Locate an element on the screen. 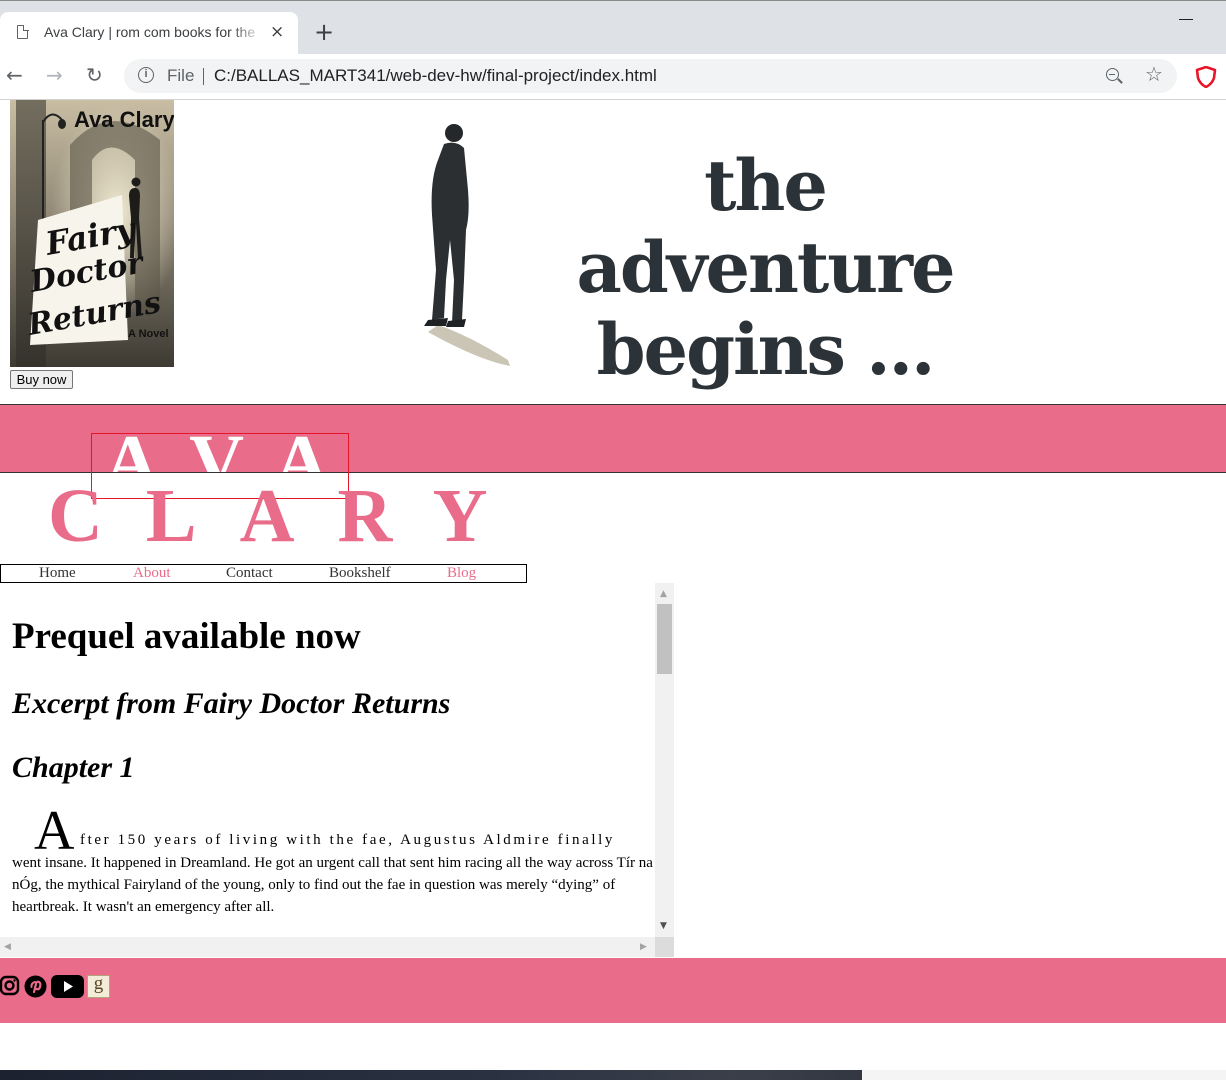 The image size is (1226, 1080). browser-tab-strip: Ava Clary | rom com books for the × + is located at coordinates (613, 27).